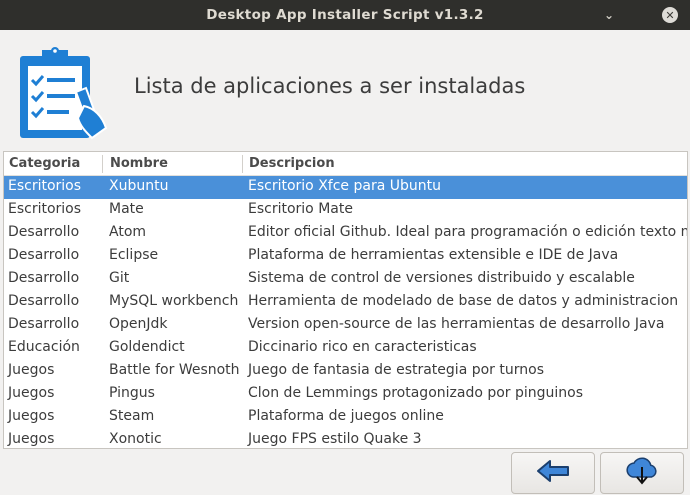 This screenshot has height=495, width=690. What do you see at coordinates (300, 209) in the screenshot?
I see `cell-descripcion: Escritorio Mate` at bounding box center [300, 209].